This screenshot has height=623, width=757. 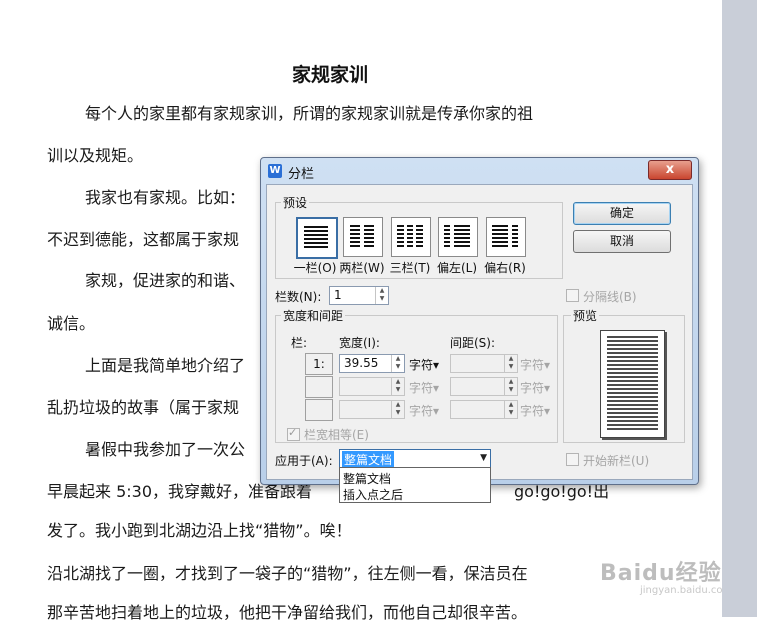 What do you see at coordinates (329, 75) in the screenshot?
I see `document-title: 家规家训` at bounding box center [329, 75].